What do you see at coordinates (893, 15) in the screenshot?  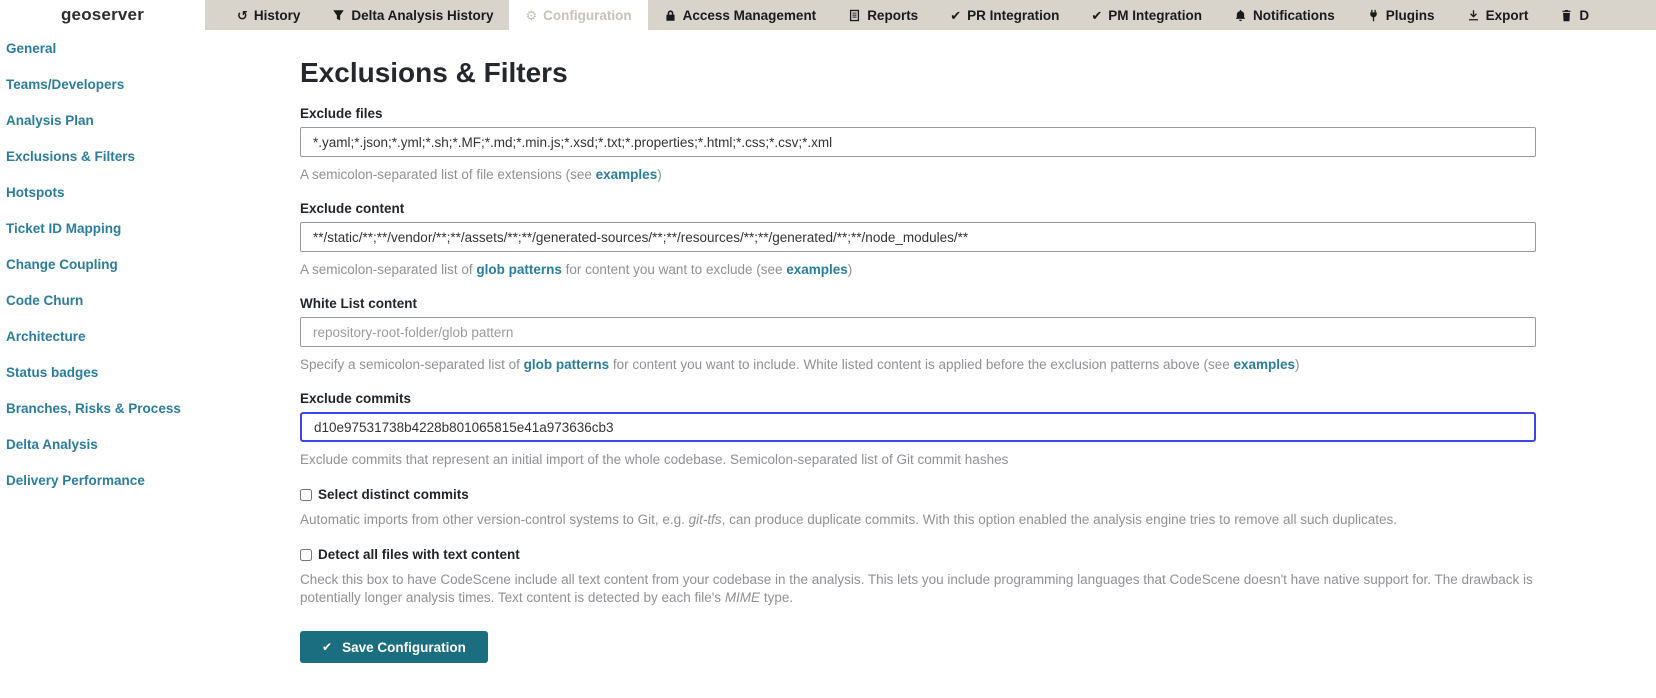 I see `tab-label: Reports` at bounding box center [893, 15].